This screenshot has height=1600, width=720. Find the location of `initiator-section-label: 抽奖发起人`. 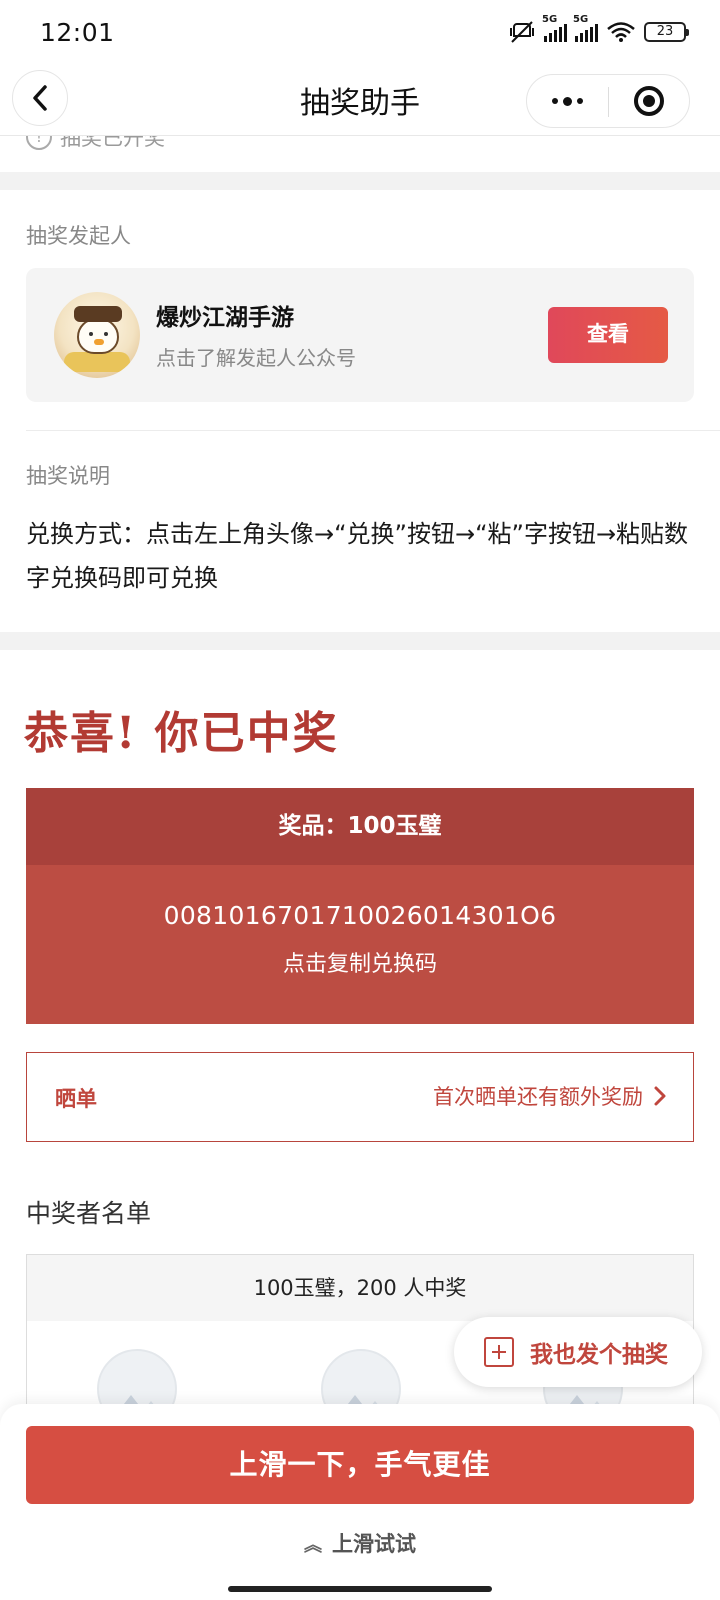

initiator-section-label: 抽奖发起人 is located at coordinates (78, 236).